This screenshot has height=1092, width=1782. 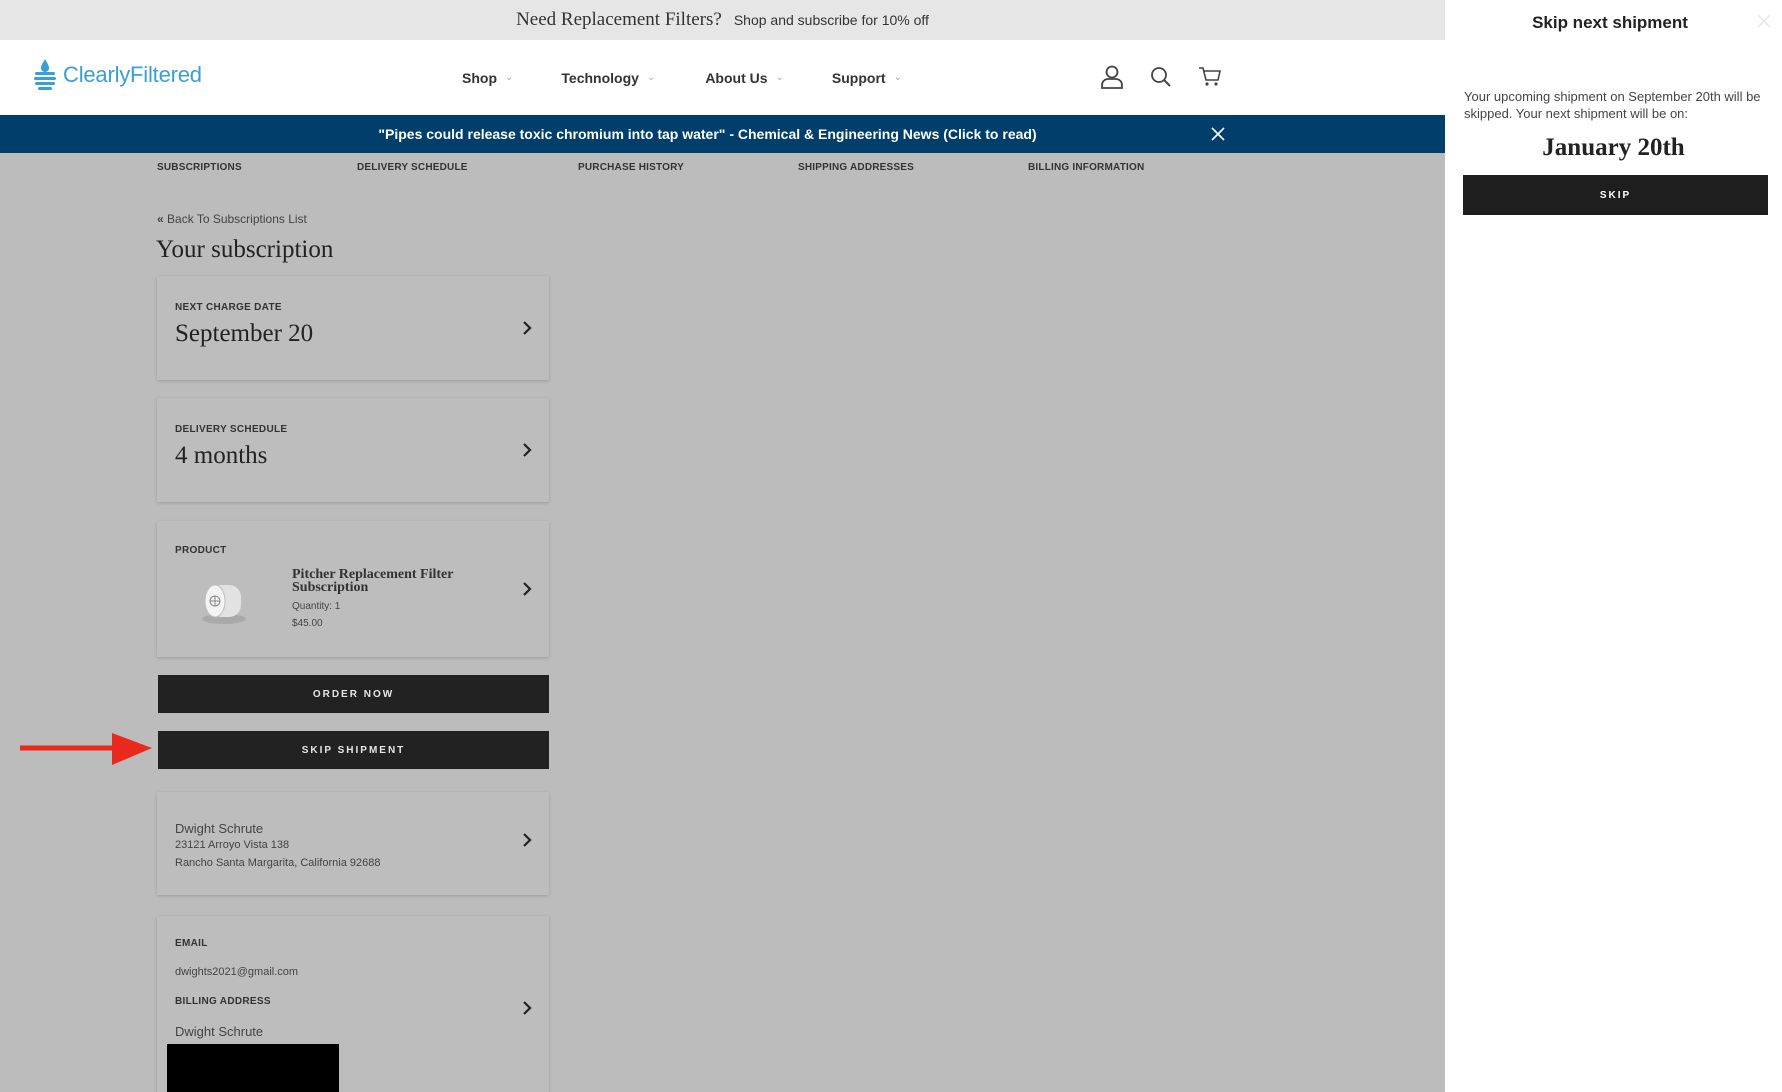 I want to click on tab-shipping-addresses: SHIPPING ADDRESSES, so click(x=856, y=167).